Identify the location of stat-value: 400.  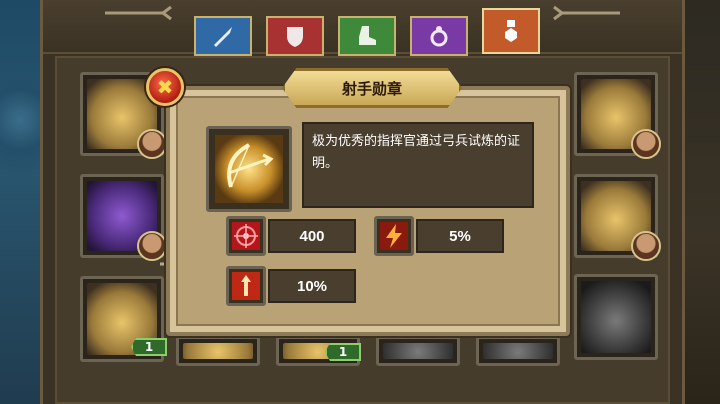
(312, 236).